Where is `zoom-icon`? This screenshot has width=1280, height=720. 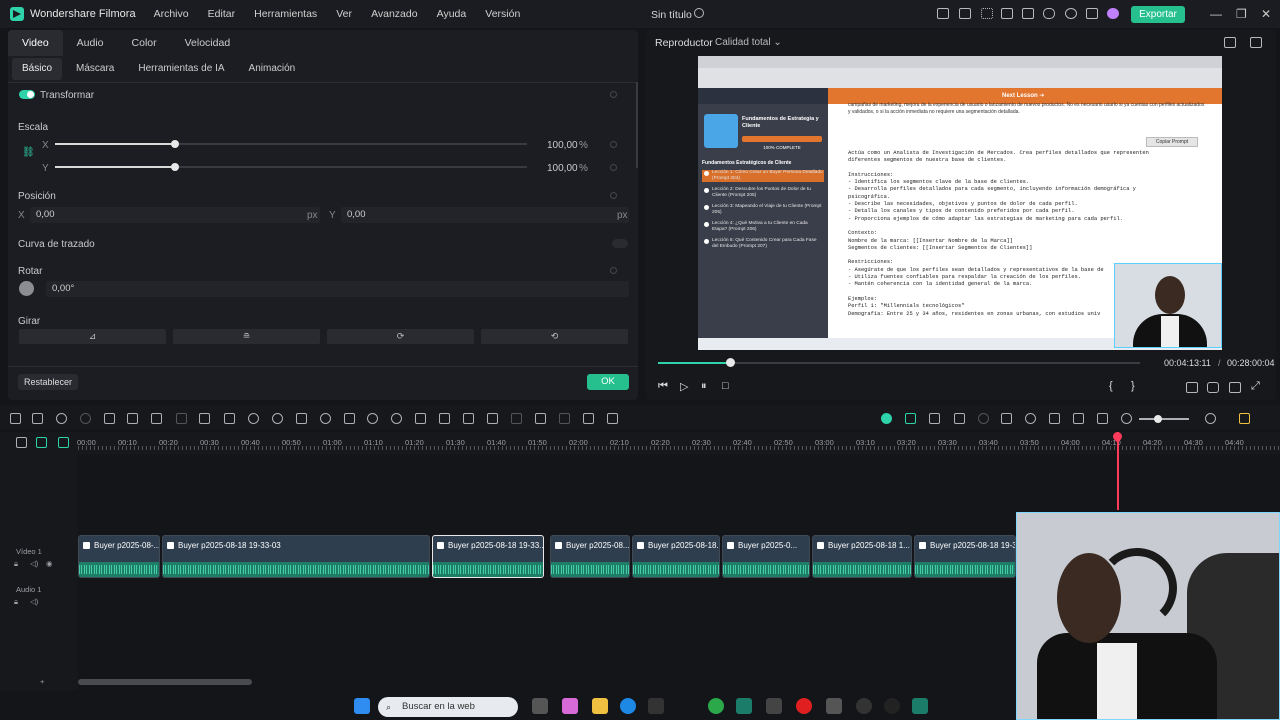 zoom-icon is located at coordinates (420, 418).